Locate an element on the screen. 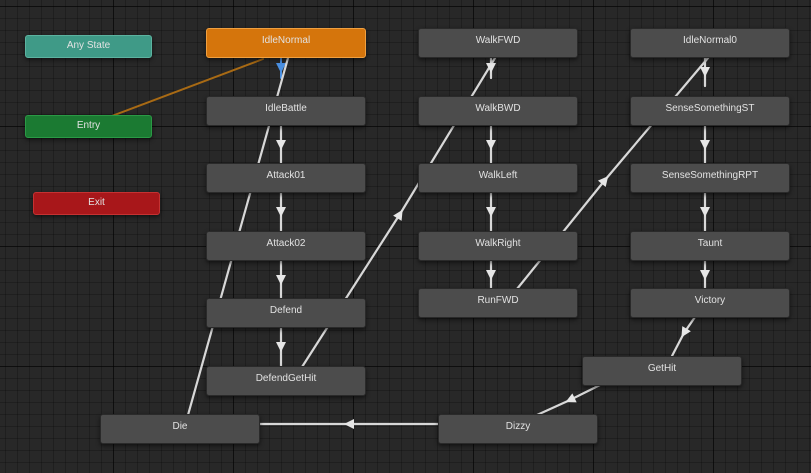 This screenshot has width=811, height=473. state-attack01: Attack01 is located at coordinates (286, 178).